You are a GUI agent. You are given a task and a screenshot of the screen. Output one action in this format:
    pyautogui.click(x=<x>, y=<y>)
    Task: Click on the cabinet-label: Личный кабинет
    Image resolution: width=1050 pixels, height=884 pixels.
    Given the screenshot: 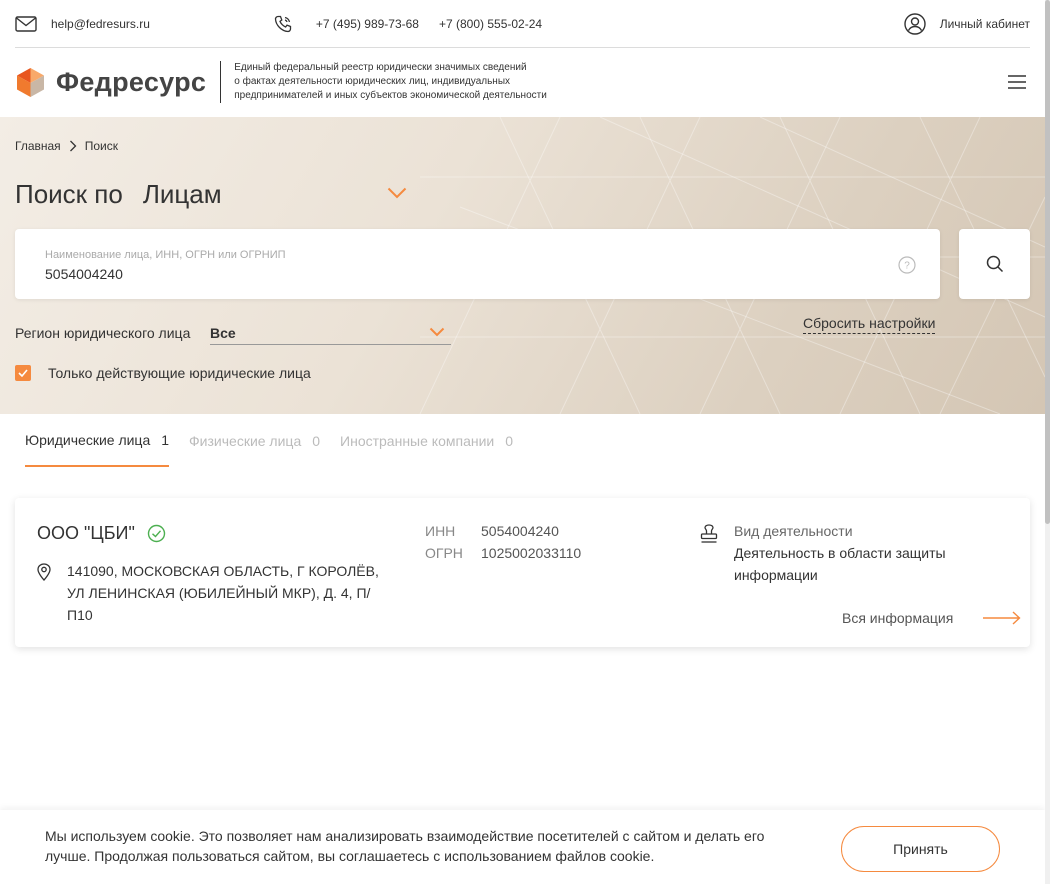 What is the action you would take?
    pyautogui.click(x=984, y=23)
    